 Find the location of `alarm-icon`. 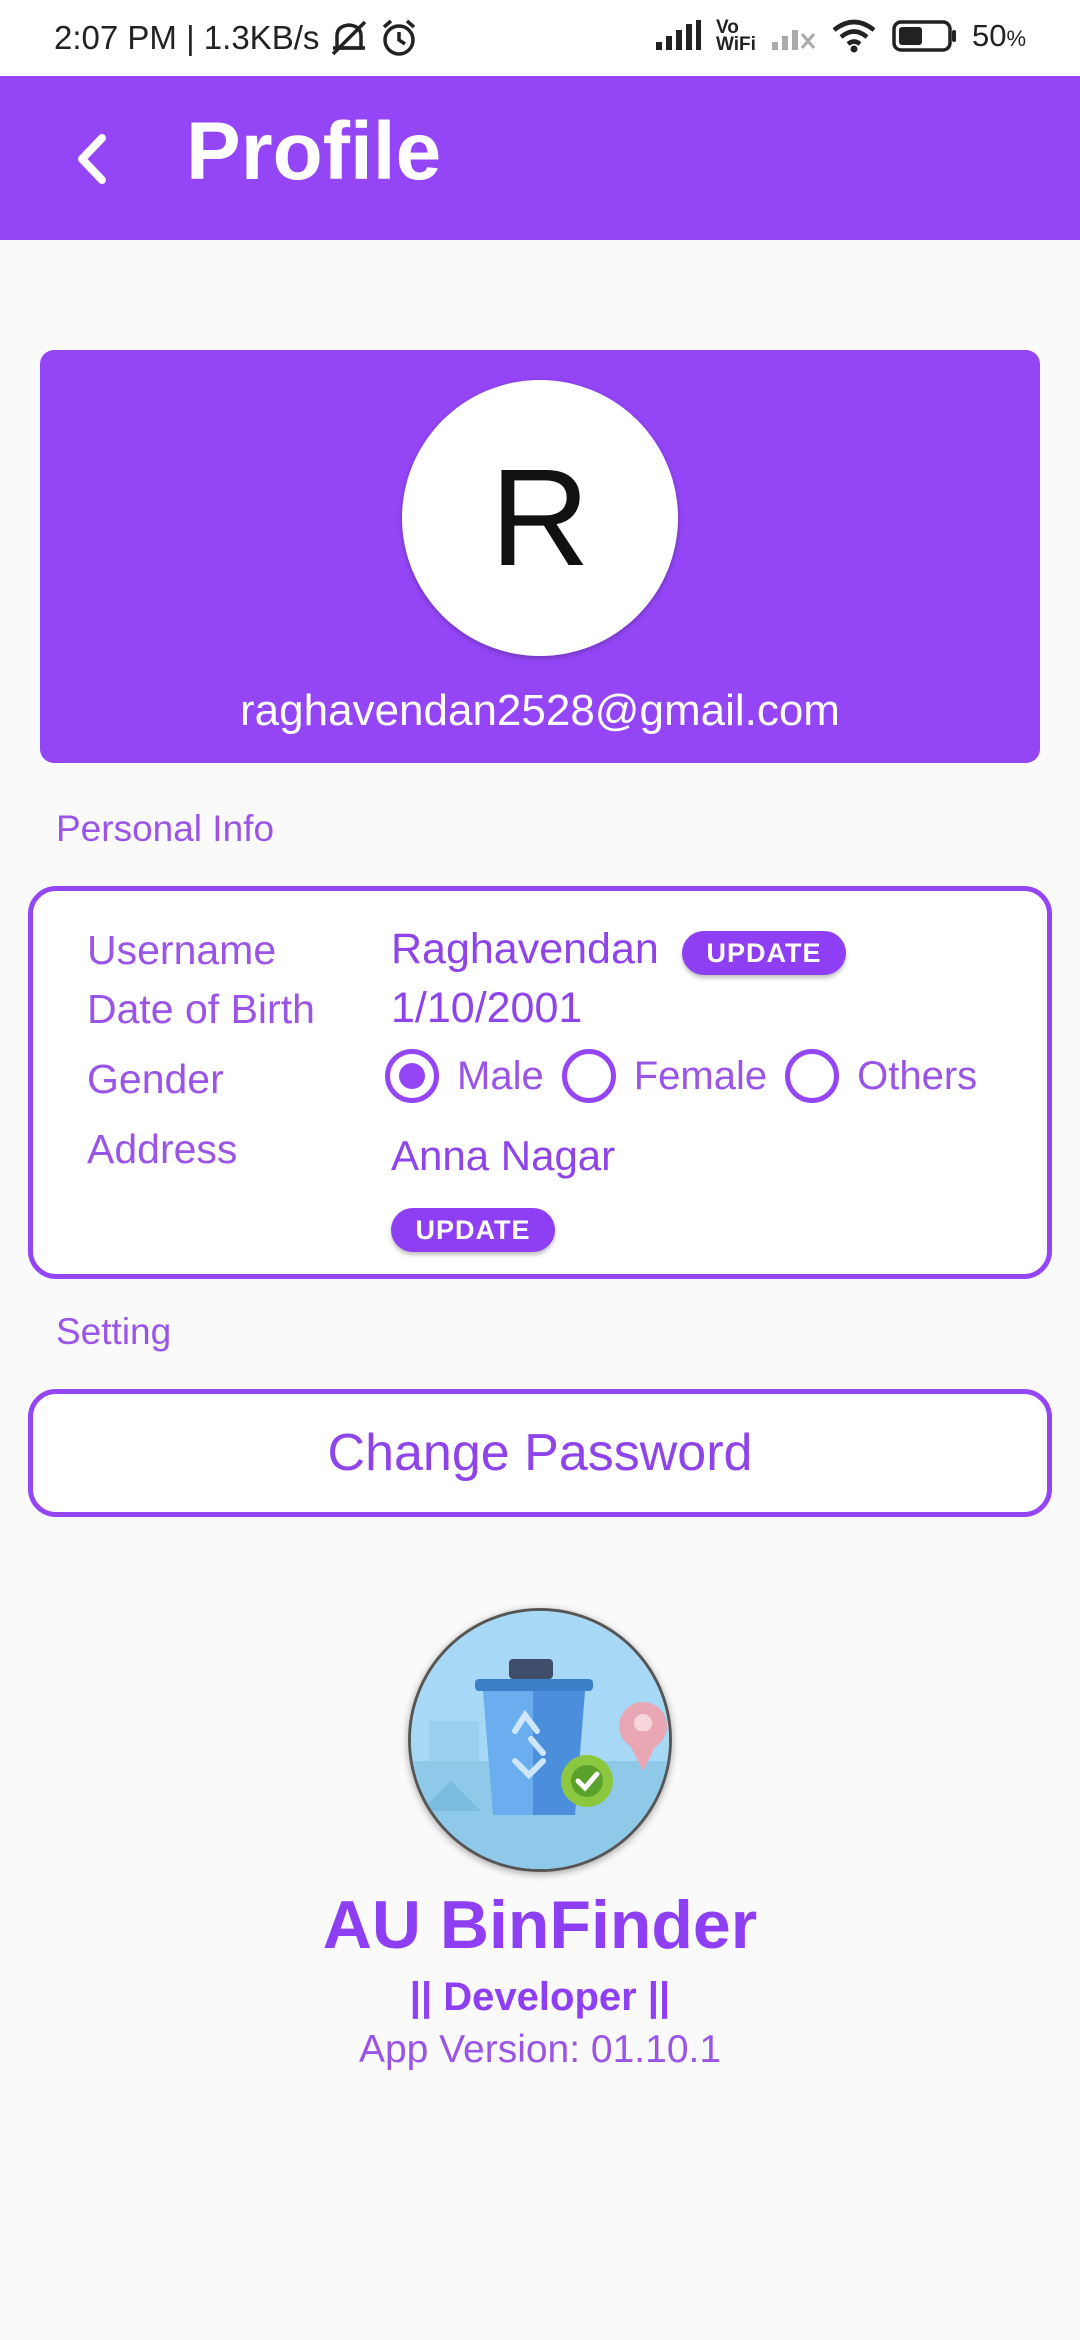

alarm-icon is located at coordinates (399, 37).